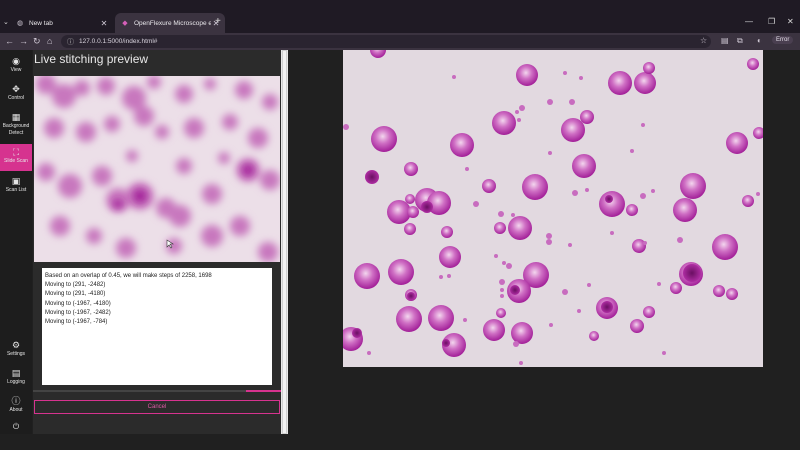  What do you see at coordinates (9, 41) in the screenshot?
I see `back-icon: ←` at bounding box center [9, 41].